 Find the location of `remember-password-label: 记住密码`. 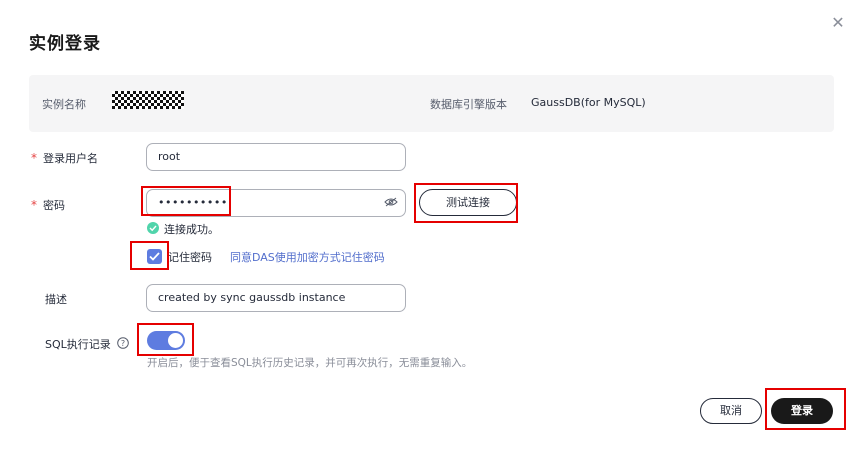

remember-password-label: 记住密码 is located at coordinates (190, 257).